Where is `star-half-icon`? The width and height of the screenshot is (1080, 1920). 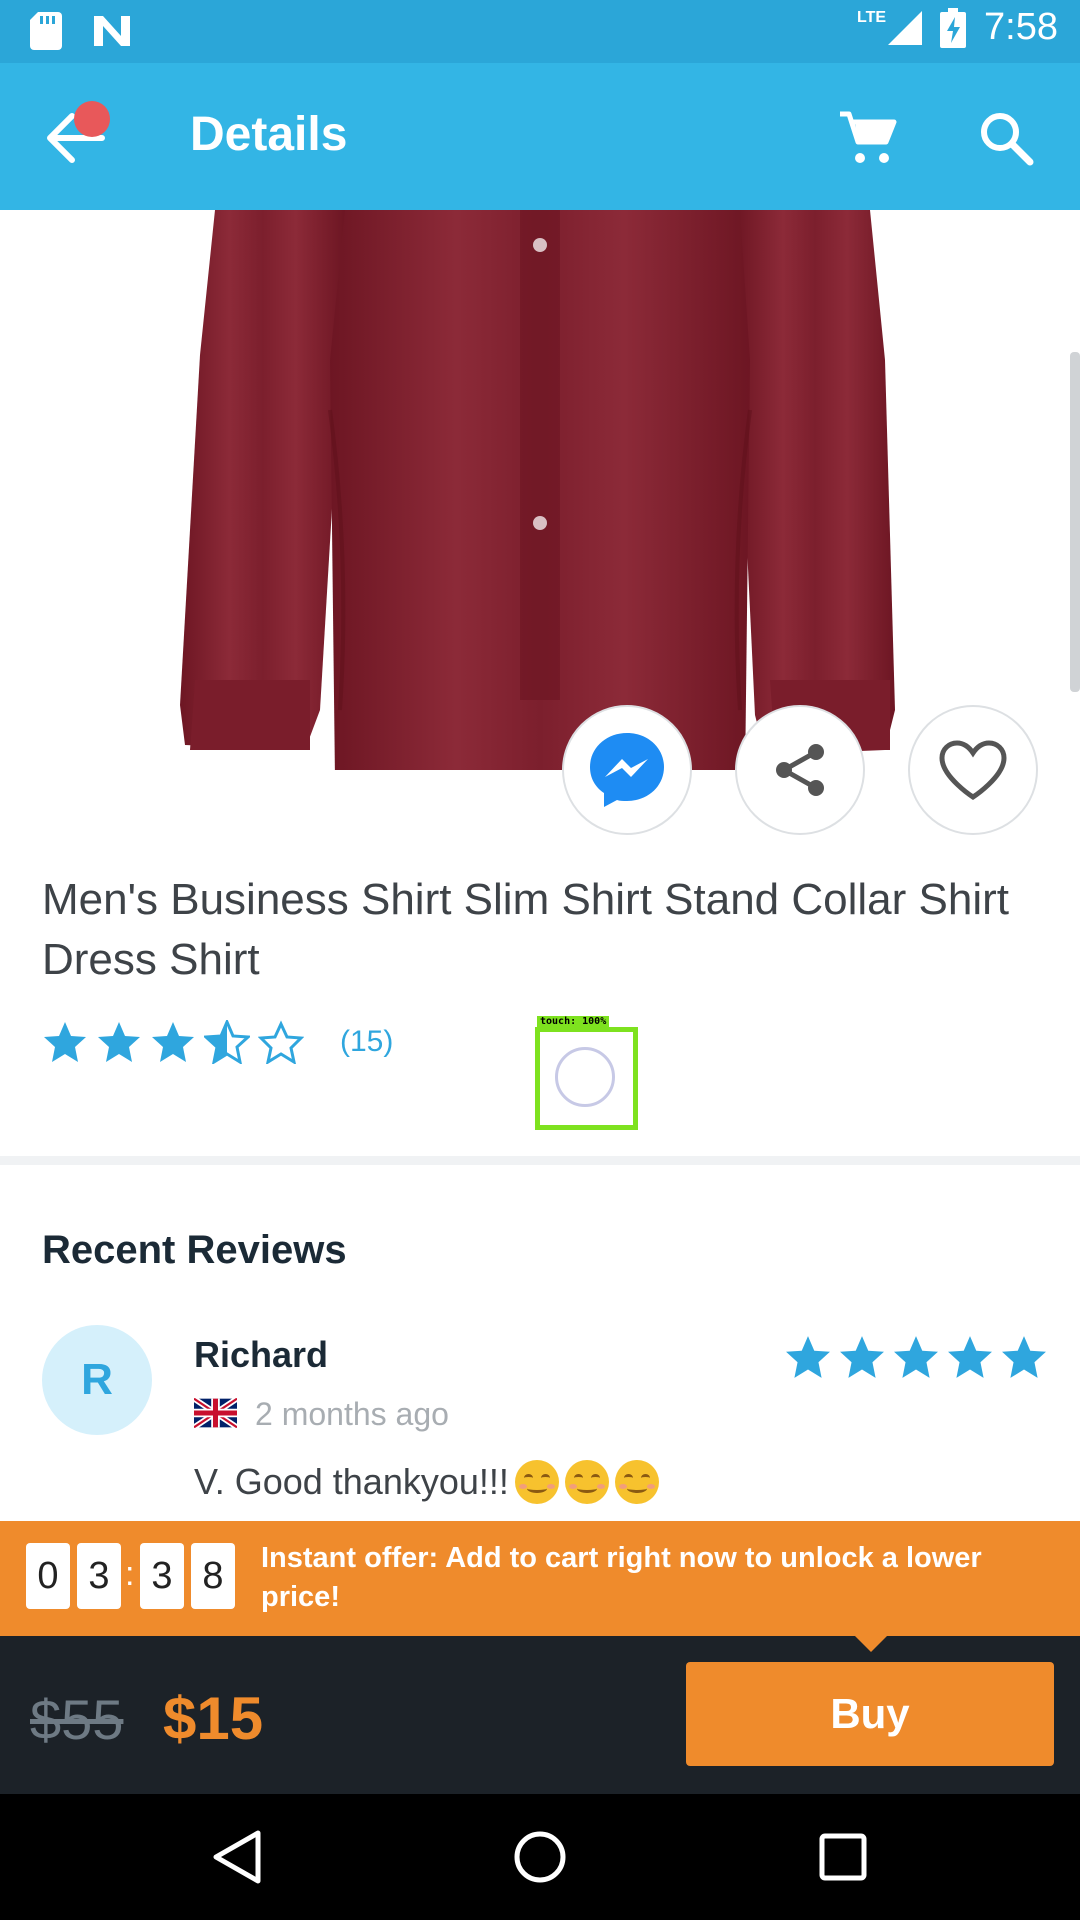 star-half-icon is located at coordinates (227, 1042).